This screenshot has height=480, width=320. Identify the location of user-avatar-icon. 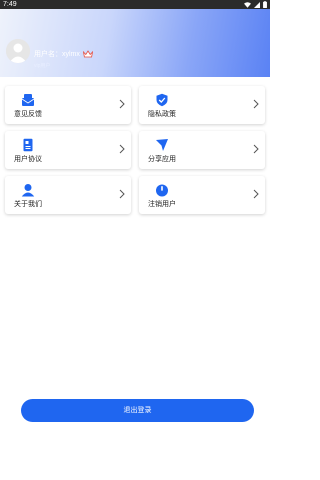
(18, 51).